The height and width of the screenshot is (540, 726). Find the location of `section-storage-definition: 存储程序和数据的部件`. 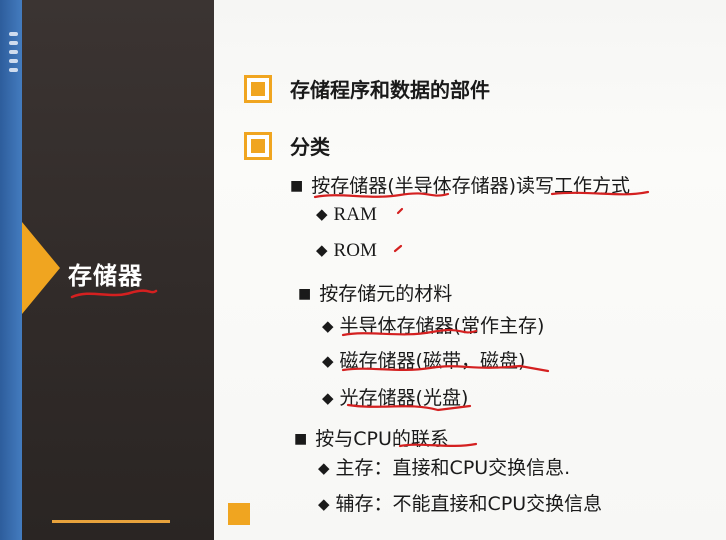

section-storage-definition: 存储程序和数据的部件 is located at coordinates (367, 88).